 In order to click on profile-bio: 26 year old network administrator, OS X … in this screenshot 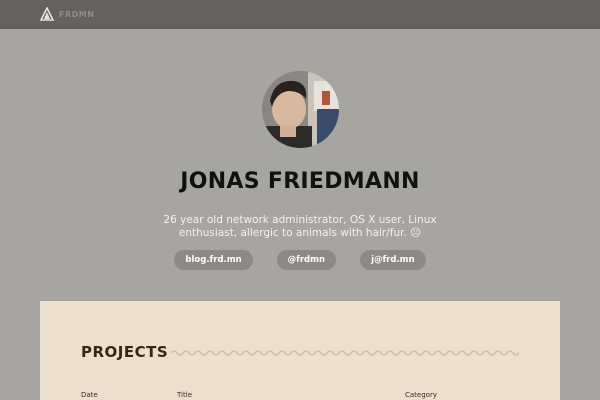, I will do `click(300, 226)`.